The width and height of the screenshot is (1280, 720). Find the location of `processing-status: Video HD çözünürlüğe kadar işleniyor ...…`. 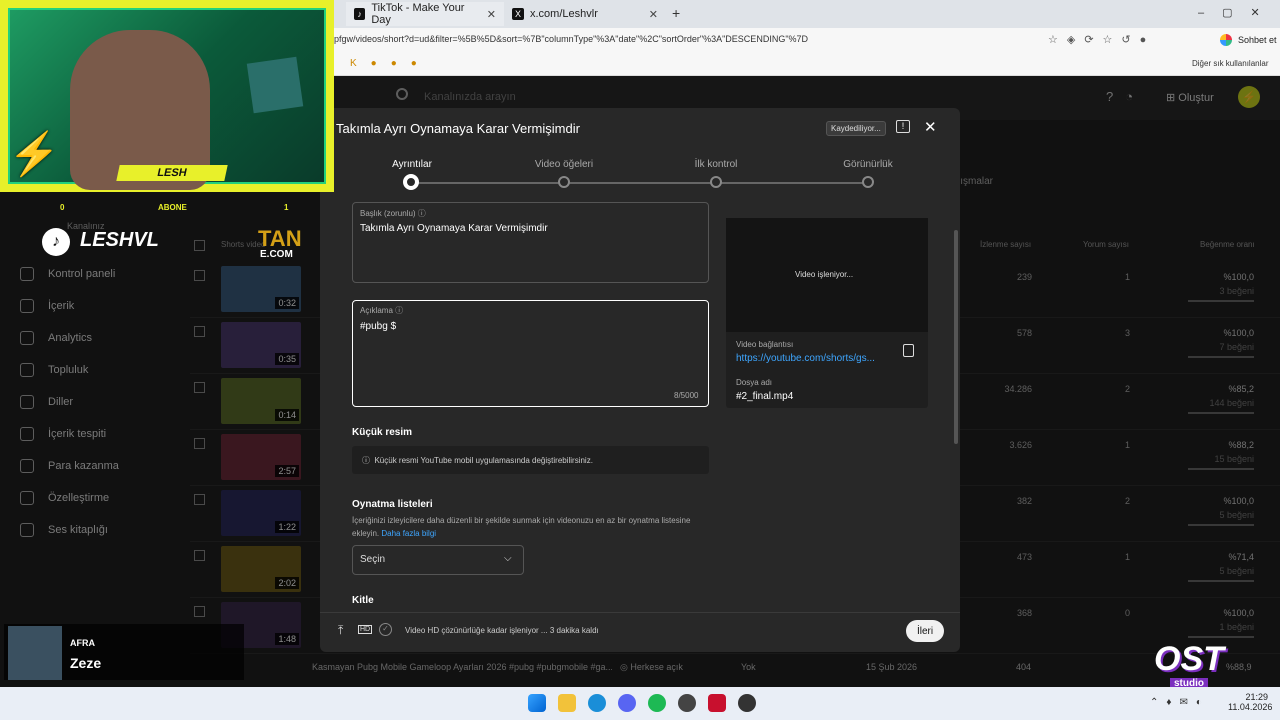

processing-status: Video HD çözünürlüğe kadar işleniyor ...… is located at coordinates (502, 630).